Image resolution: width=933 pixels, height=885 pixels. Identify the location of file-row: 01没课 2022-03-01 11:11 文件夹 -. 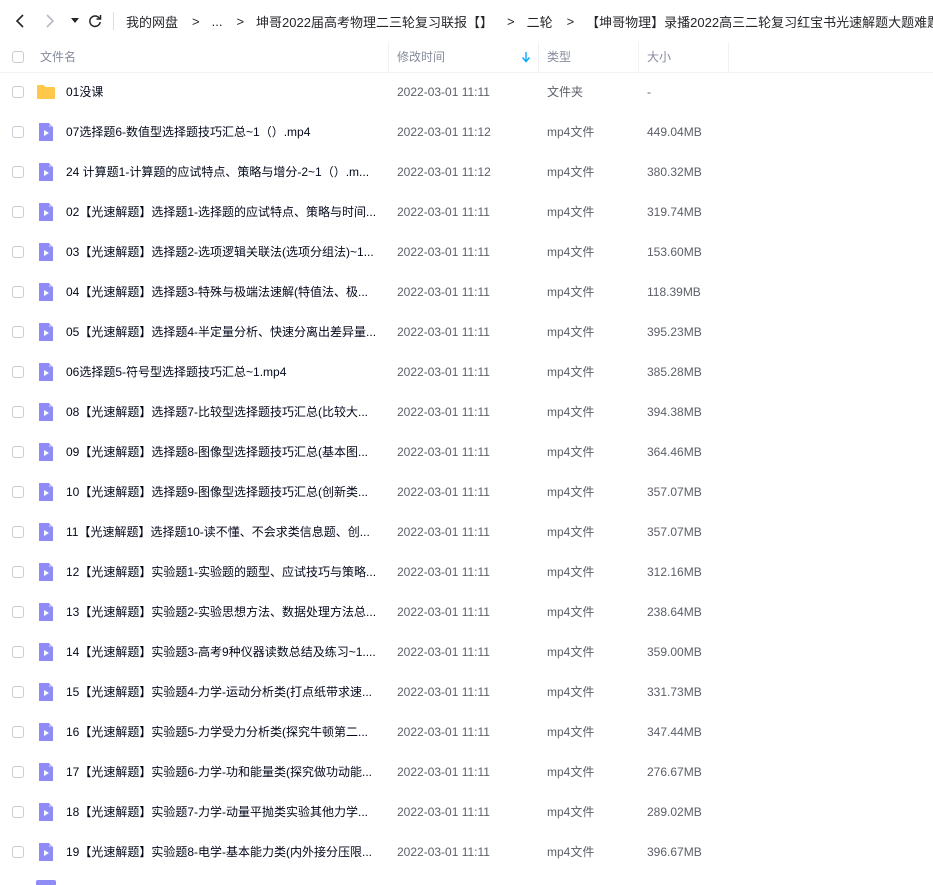
(466, 92).